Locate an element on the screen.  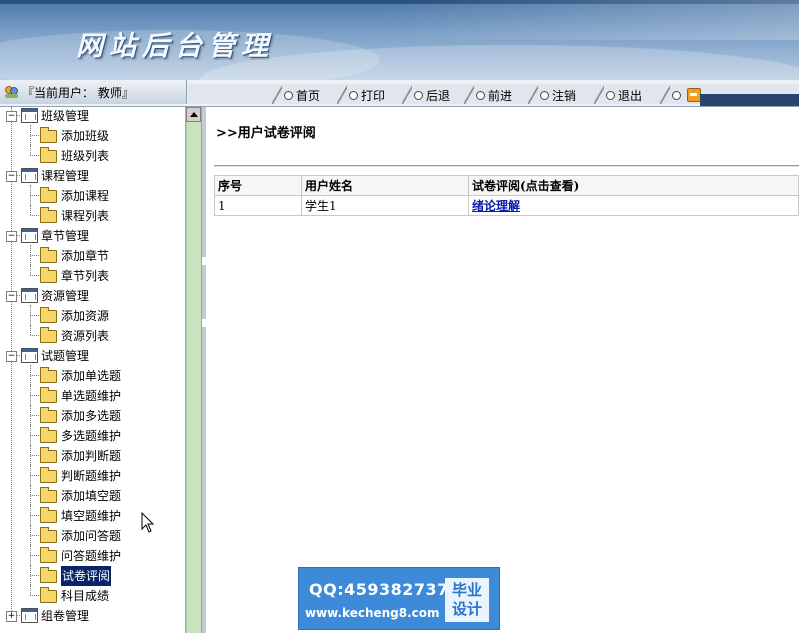
seal-line: 设计 is located at coordinates (466, 609).